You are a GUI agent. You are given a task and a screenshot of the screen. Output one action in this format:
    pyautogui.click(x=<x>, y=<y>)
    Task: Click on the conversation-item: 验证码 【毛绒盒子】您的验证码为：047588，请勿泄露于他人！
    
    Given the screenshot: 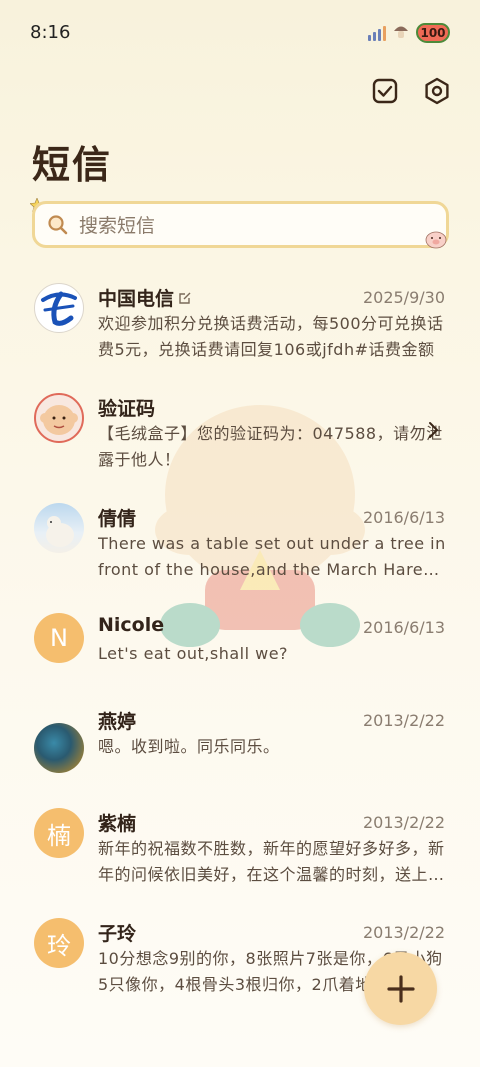 What is the action you would take?
    pyautogui.click(x=240, y=432)
    